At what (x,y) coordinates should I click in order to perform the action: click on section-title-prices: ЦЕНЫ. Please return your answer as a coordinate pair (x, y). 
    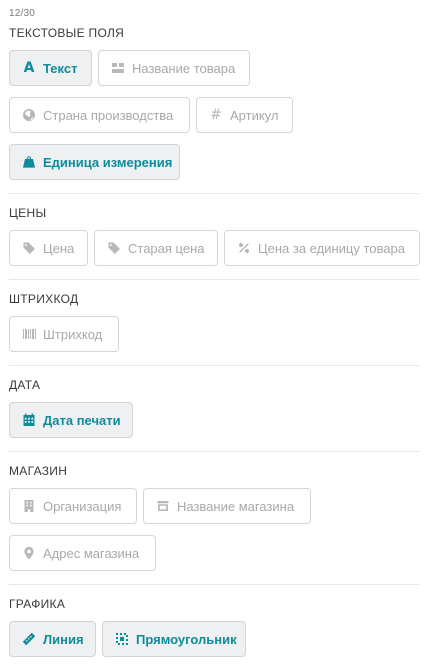
    Looking at the image, I should click on (28, 213).